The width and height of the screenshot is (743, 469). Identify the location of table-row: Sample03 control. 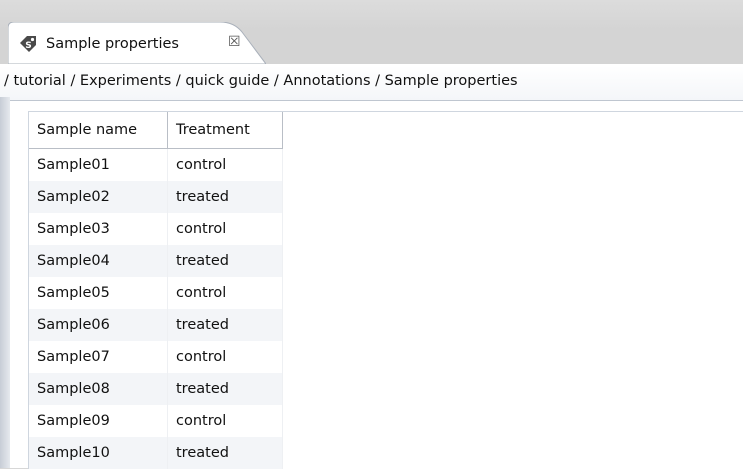
(156, 229).